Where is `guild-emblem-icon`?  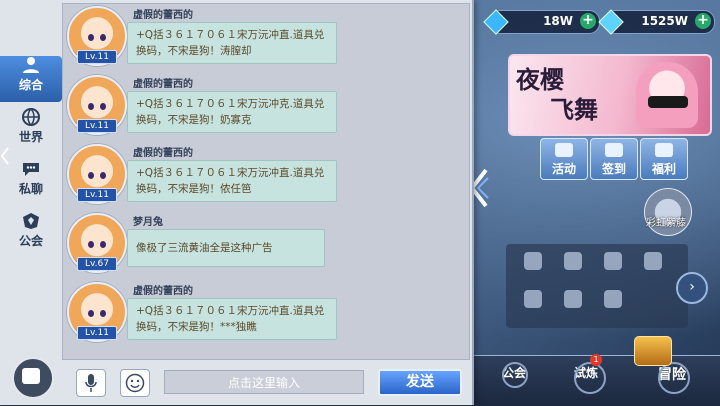
guild-emblem-icon is located at coordinates (31, 221).